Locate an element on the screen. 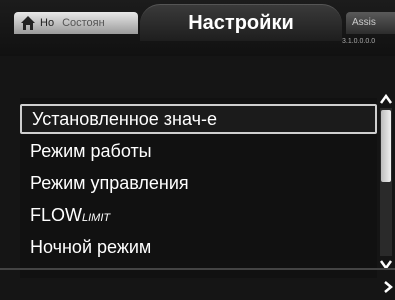 This screenshot has width=395, height=300. menu-item-label: Ночной режим is located at coordinates (91, 247).